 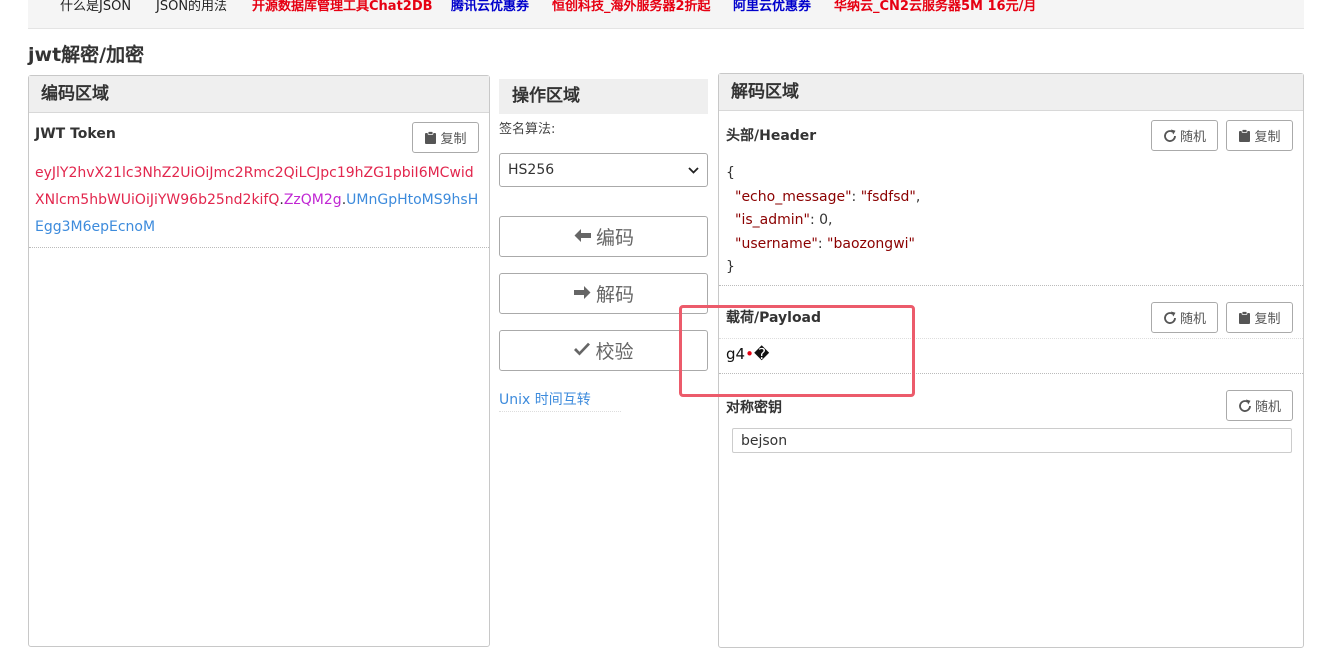 What do you see at coordinates (259, 94) in the screenshot?
I see `encode-panel-title: 编码区域` at bounding box center [259, 94].